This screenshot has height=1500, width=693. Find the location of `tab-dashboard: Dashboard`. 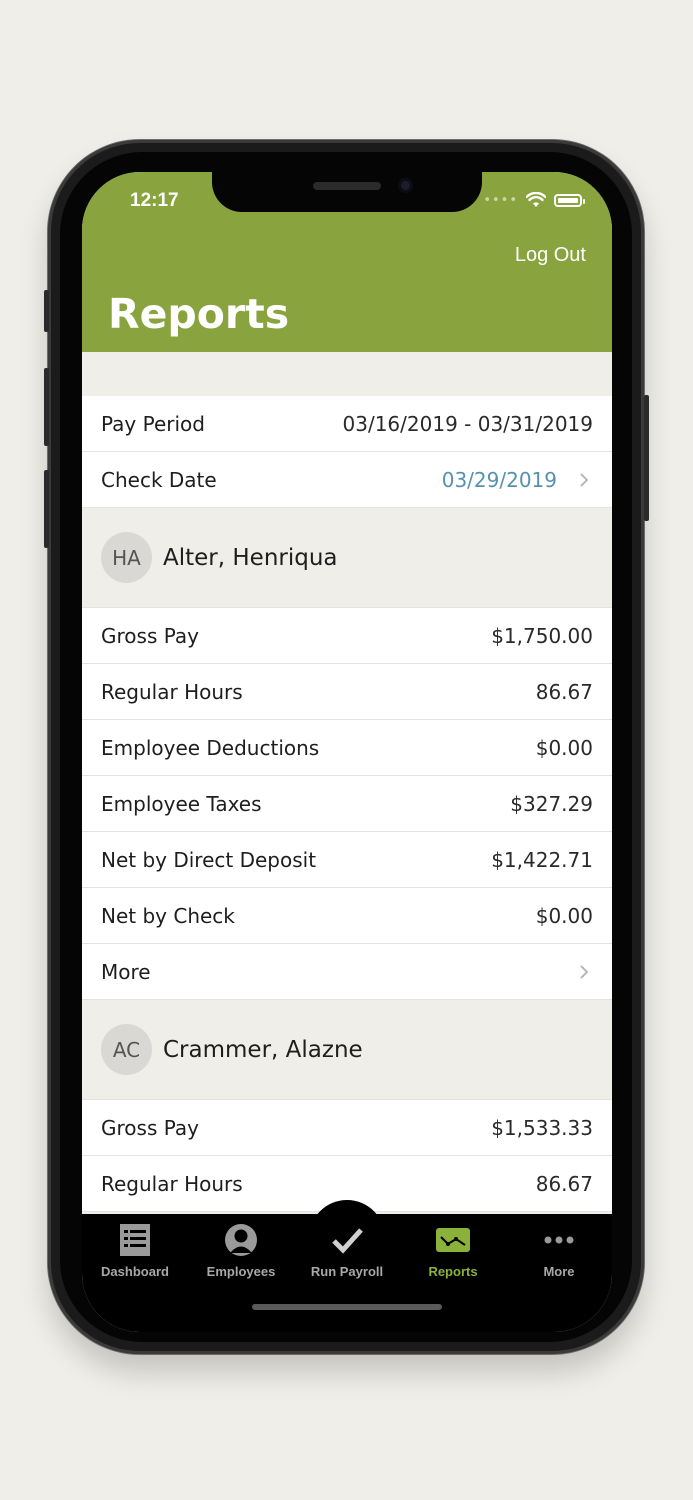

tab-dashboard: Dashboard is located at coordinates (135, 1246).